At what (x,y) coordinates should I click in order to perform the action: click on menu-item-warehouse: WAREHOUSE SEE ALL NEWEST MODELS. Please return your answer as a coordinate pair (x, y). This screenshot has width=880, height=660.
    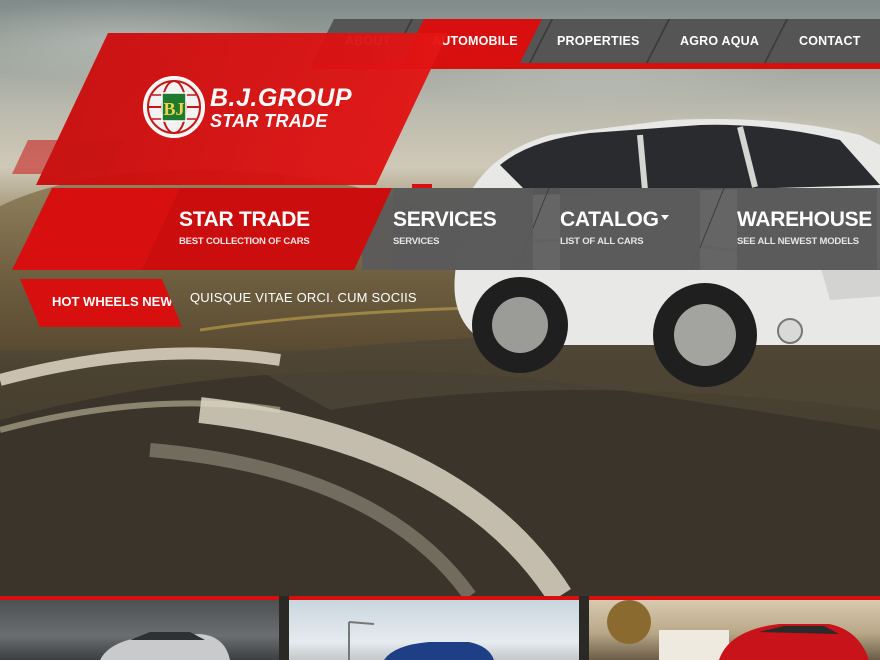
    Looking at the image, I should click on (807, 229).